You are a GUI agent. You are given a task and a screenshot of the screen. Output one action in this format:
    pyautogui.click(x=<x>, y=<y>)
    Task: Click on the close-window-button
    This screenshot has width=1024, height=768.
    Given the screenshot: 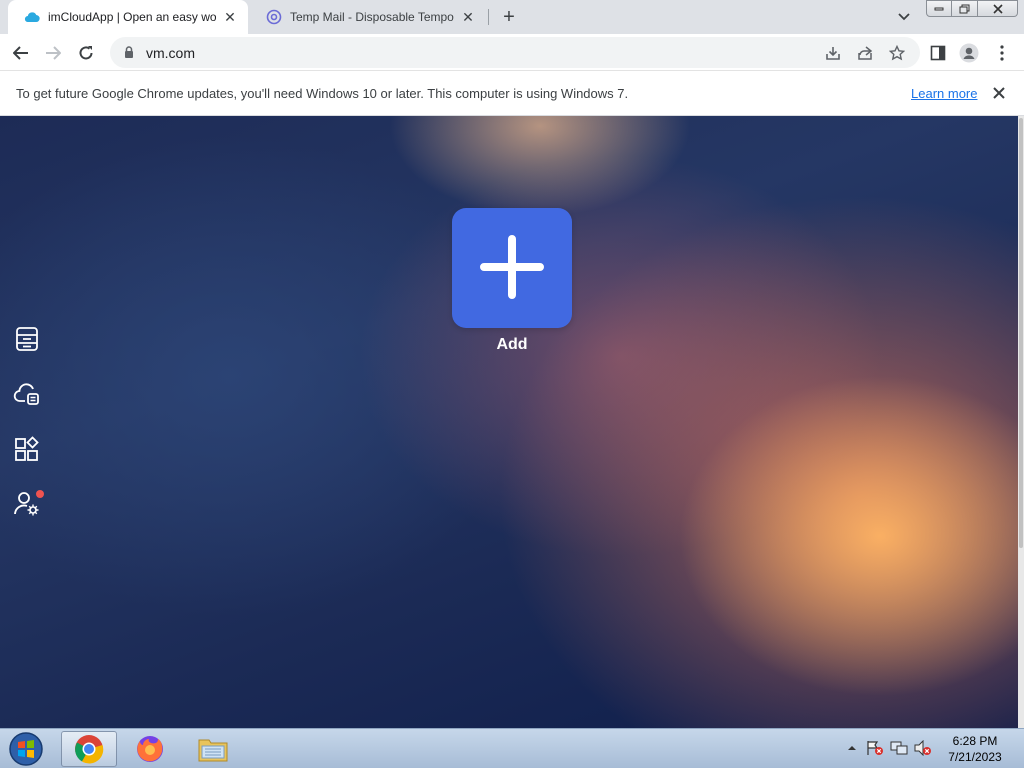 What is the action you would take?
    pyautogui.click(x=998, y=8)
    